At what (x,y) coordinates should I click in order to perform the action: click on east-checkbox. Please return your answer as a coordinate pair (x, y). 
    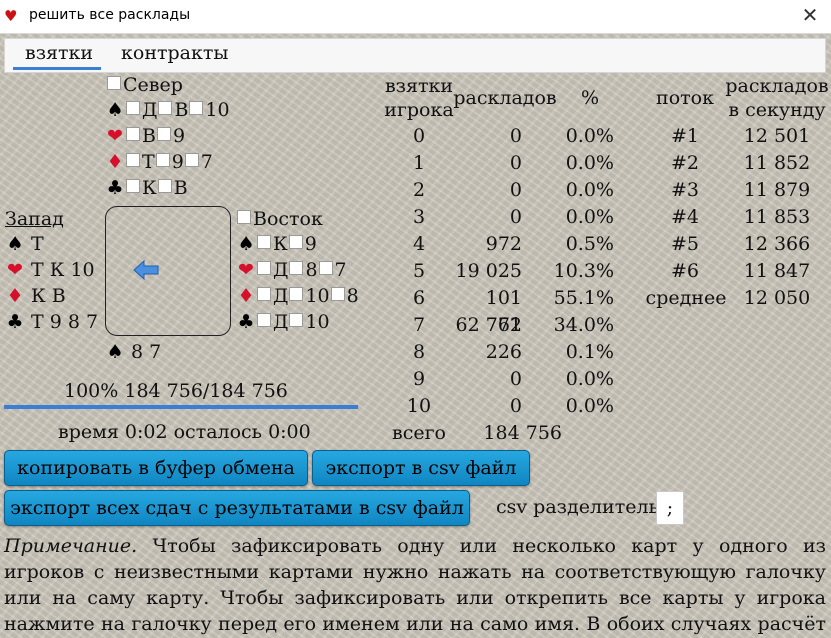
    Looking at the image, I should click on (244, 217).